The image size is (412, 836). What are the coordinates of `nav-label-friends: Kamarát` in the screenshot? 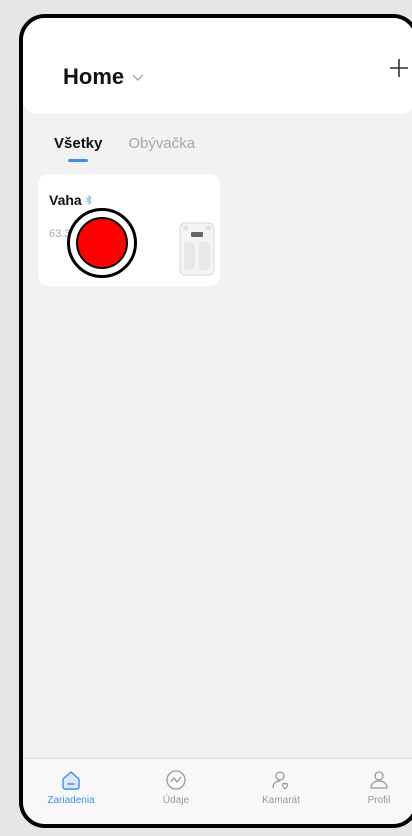 It's located at (281, 800).